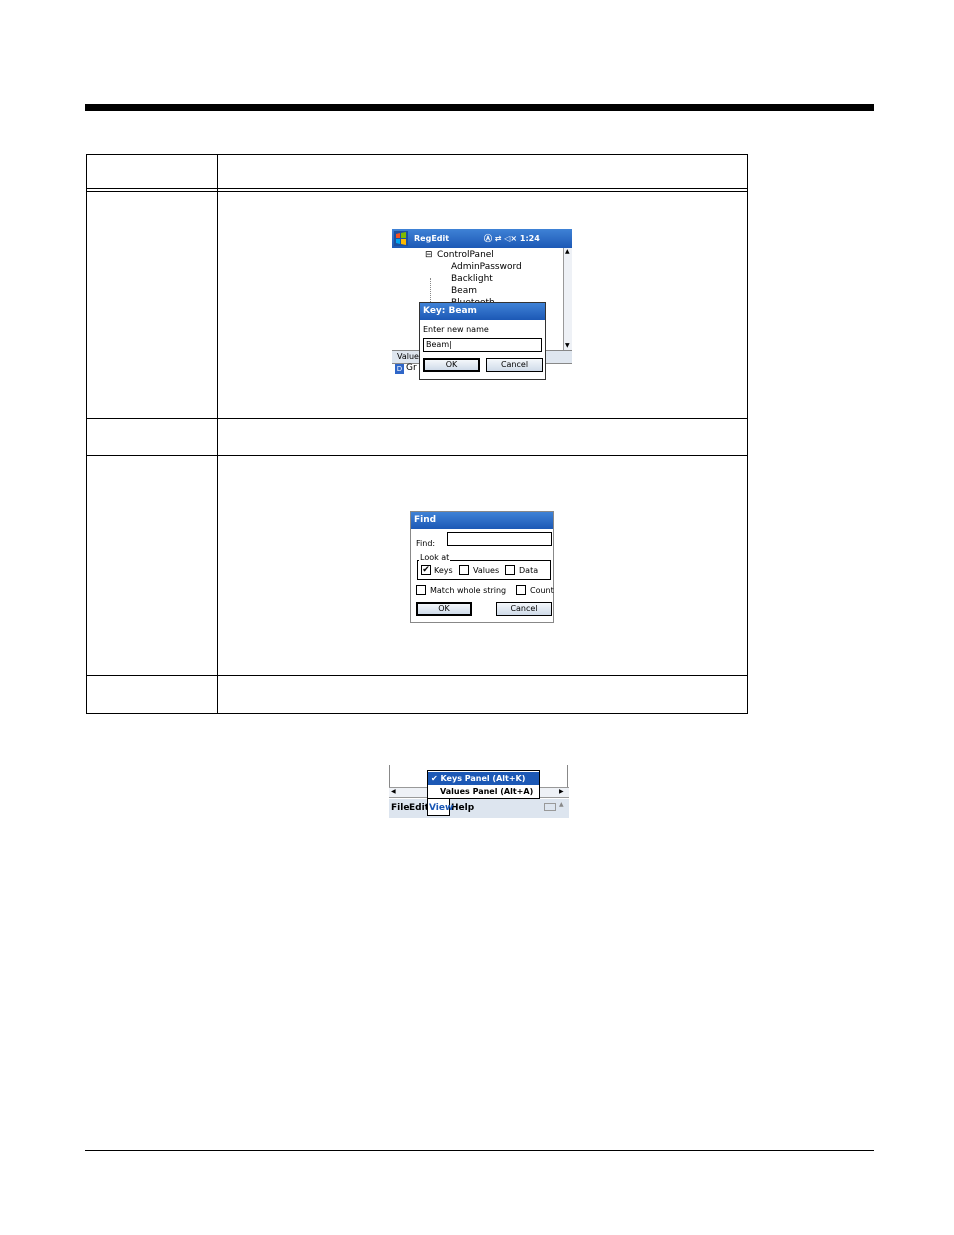  Describe the element at coordinates (482, 345) in the screenshot. I see `new-name-input: Beam|` at that location.